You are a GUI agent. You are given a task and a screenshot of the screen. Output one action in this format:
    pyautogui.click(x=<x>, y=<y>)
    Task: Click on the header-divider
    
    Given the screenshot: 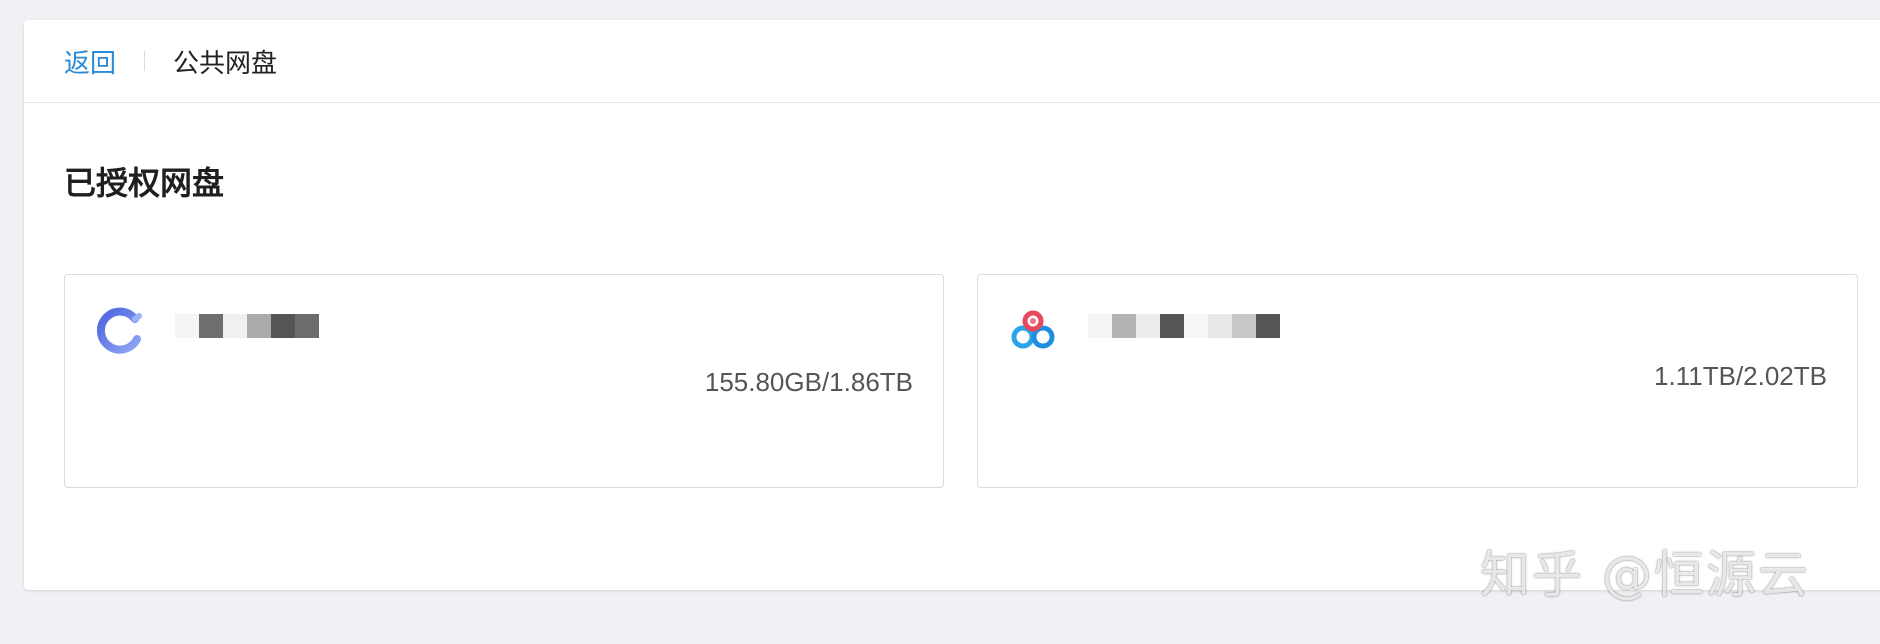 What is the action you would take?
    pyautogui.click(x=145, y=61)
    